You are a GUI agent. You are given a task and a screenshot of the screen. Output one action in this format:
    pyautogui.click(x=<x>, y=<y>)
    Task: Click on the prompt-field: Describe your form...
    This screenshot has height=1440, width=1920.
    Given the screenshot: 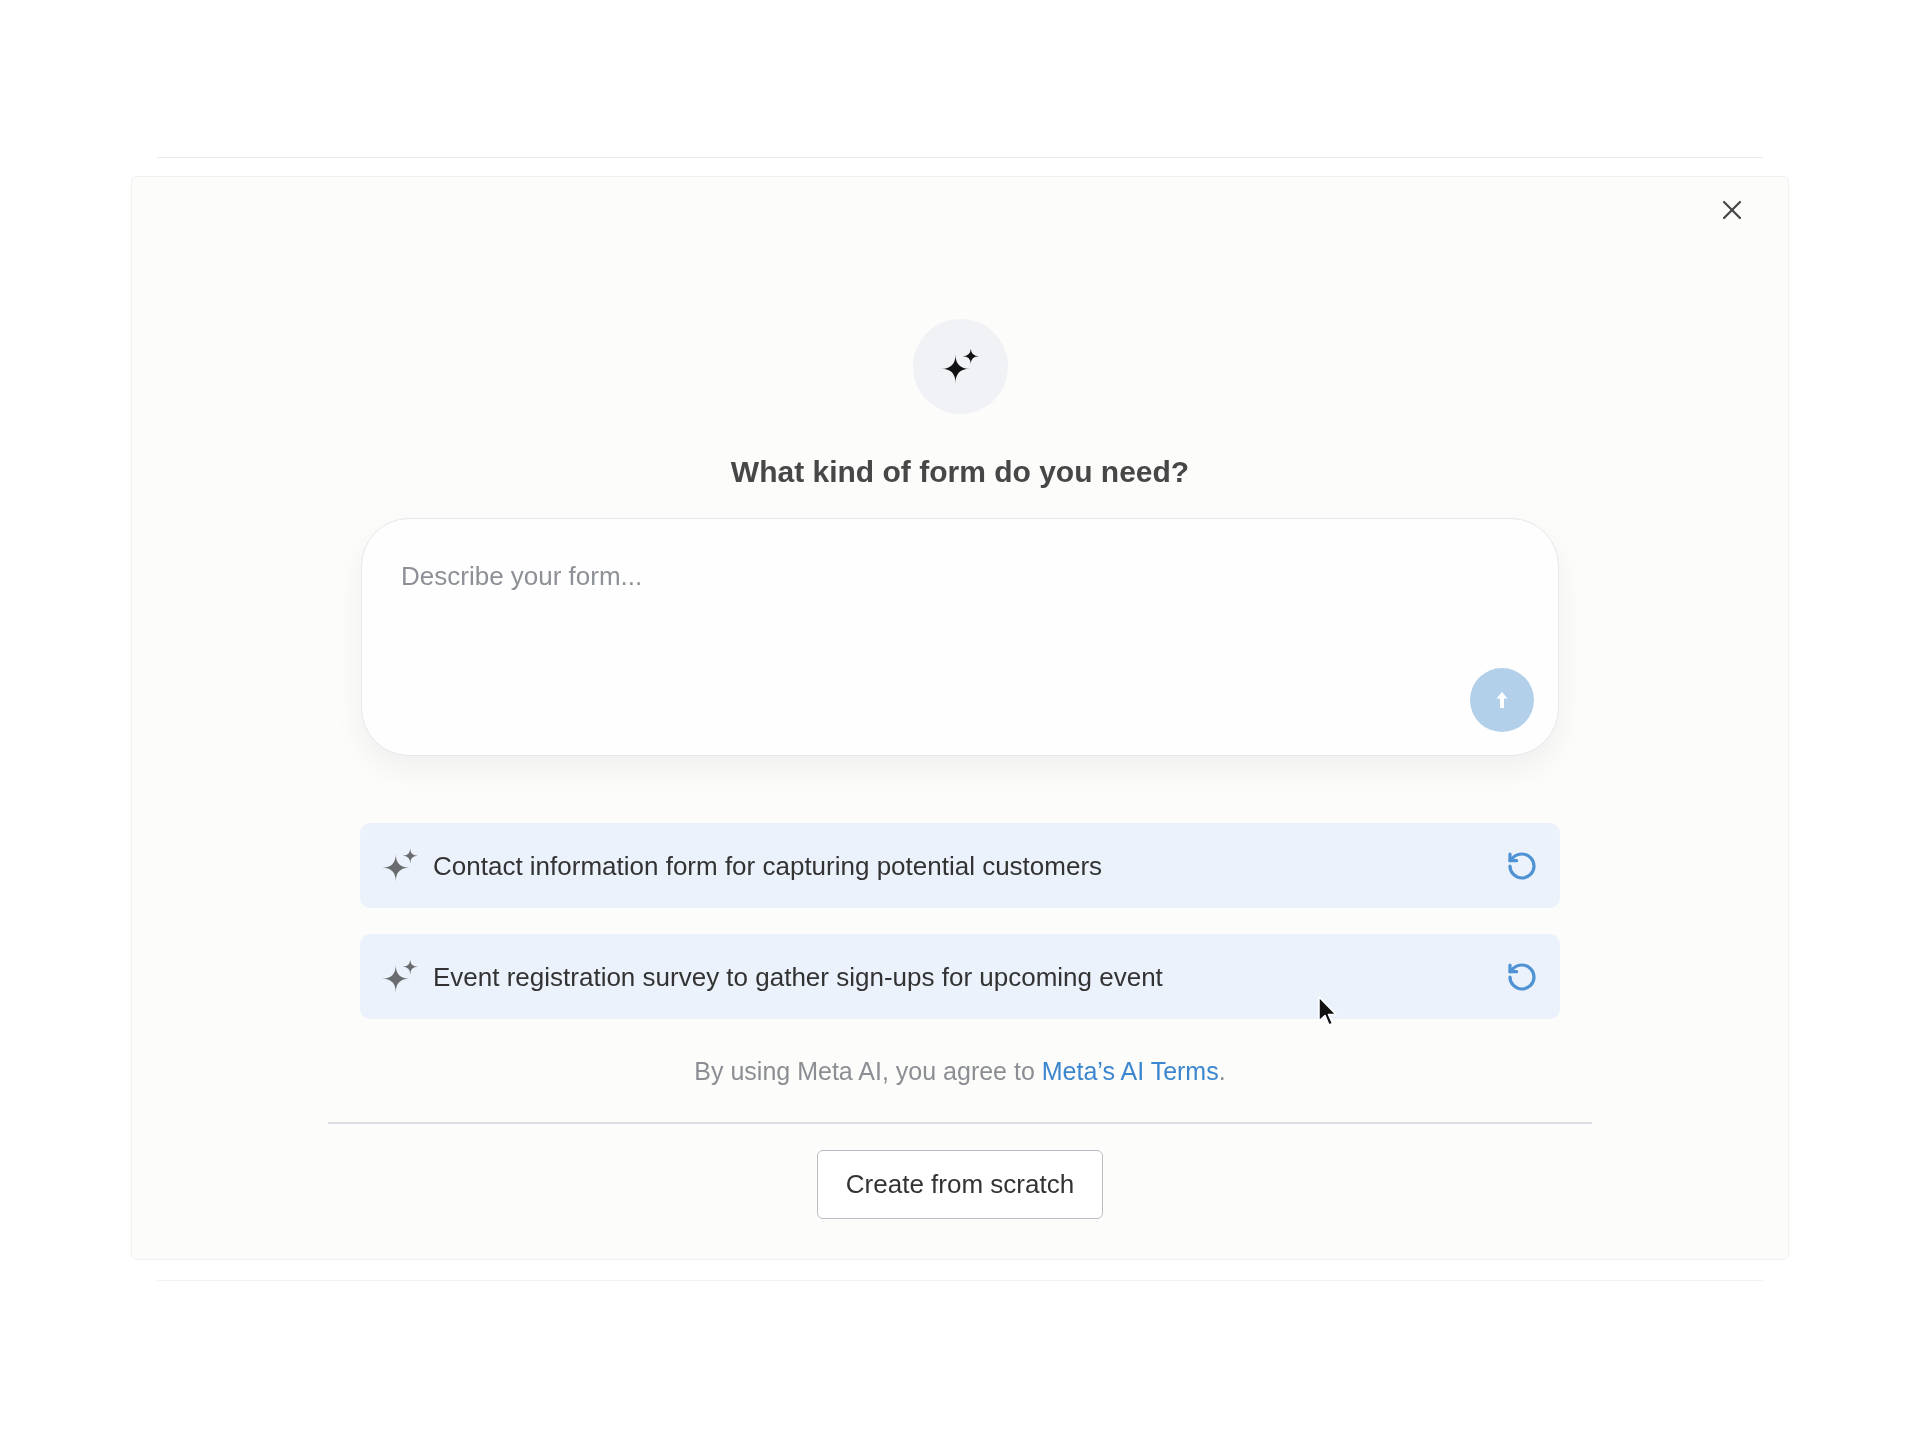 What is the action you would take?
    pyautogui.click(x=960, y=637)
    